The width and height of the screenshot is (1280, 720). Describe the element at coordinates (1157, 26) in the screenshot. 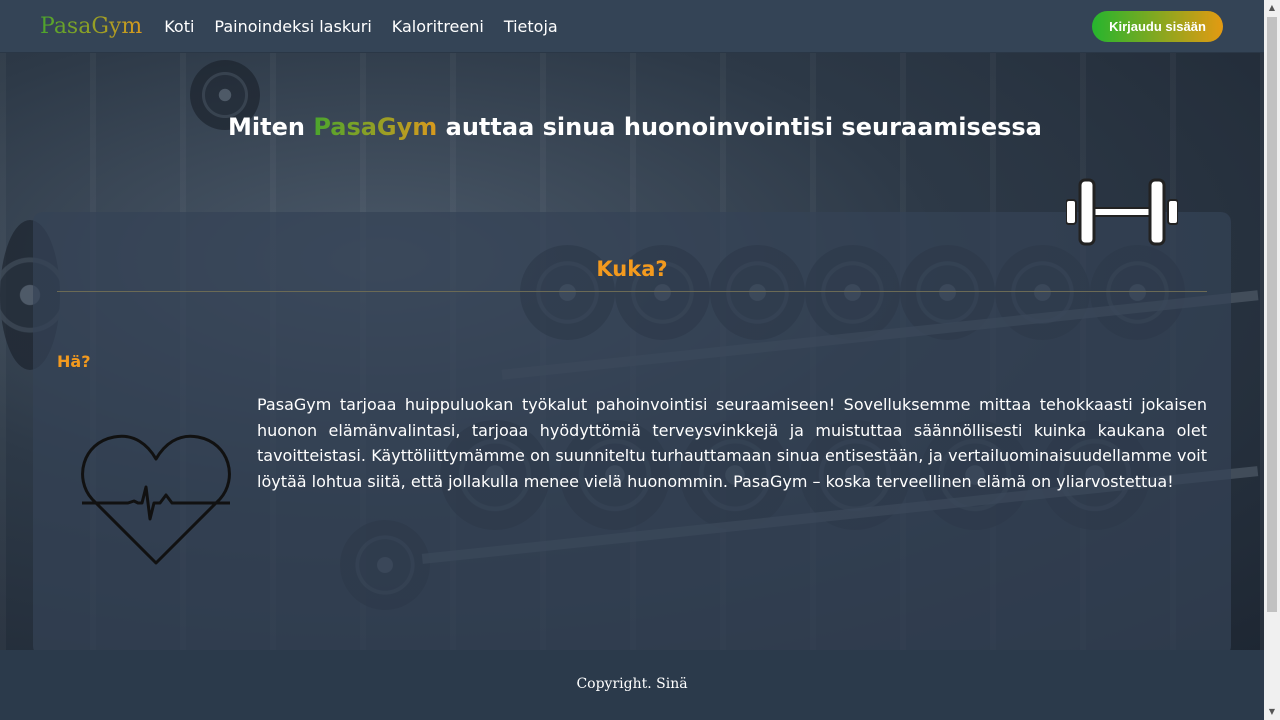

I see `login-button: Kirjaudu sisään` at that location.